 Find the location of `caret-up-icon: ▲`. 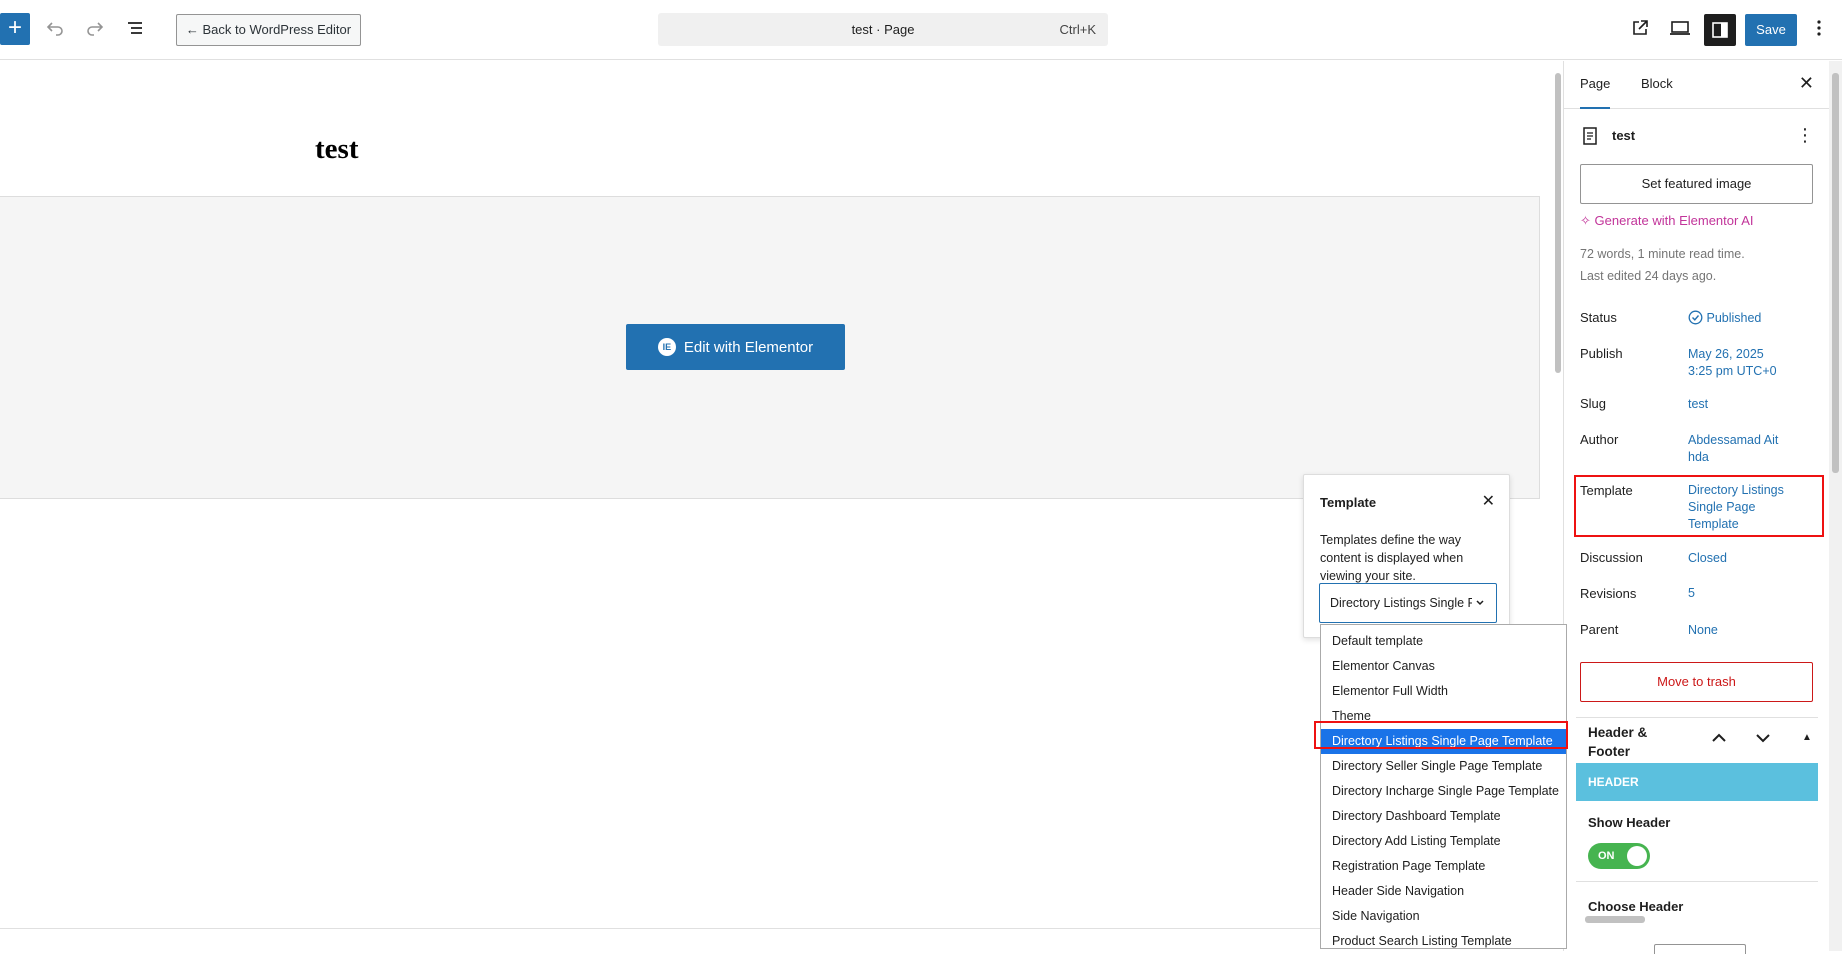

caret-up-icon: ▲ is located at coordinates (1807, 737).